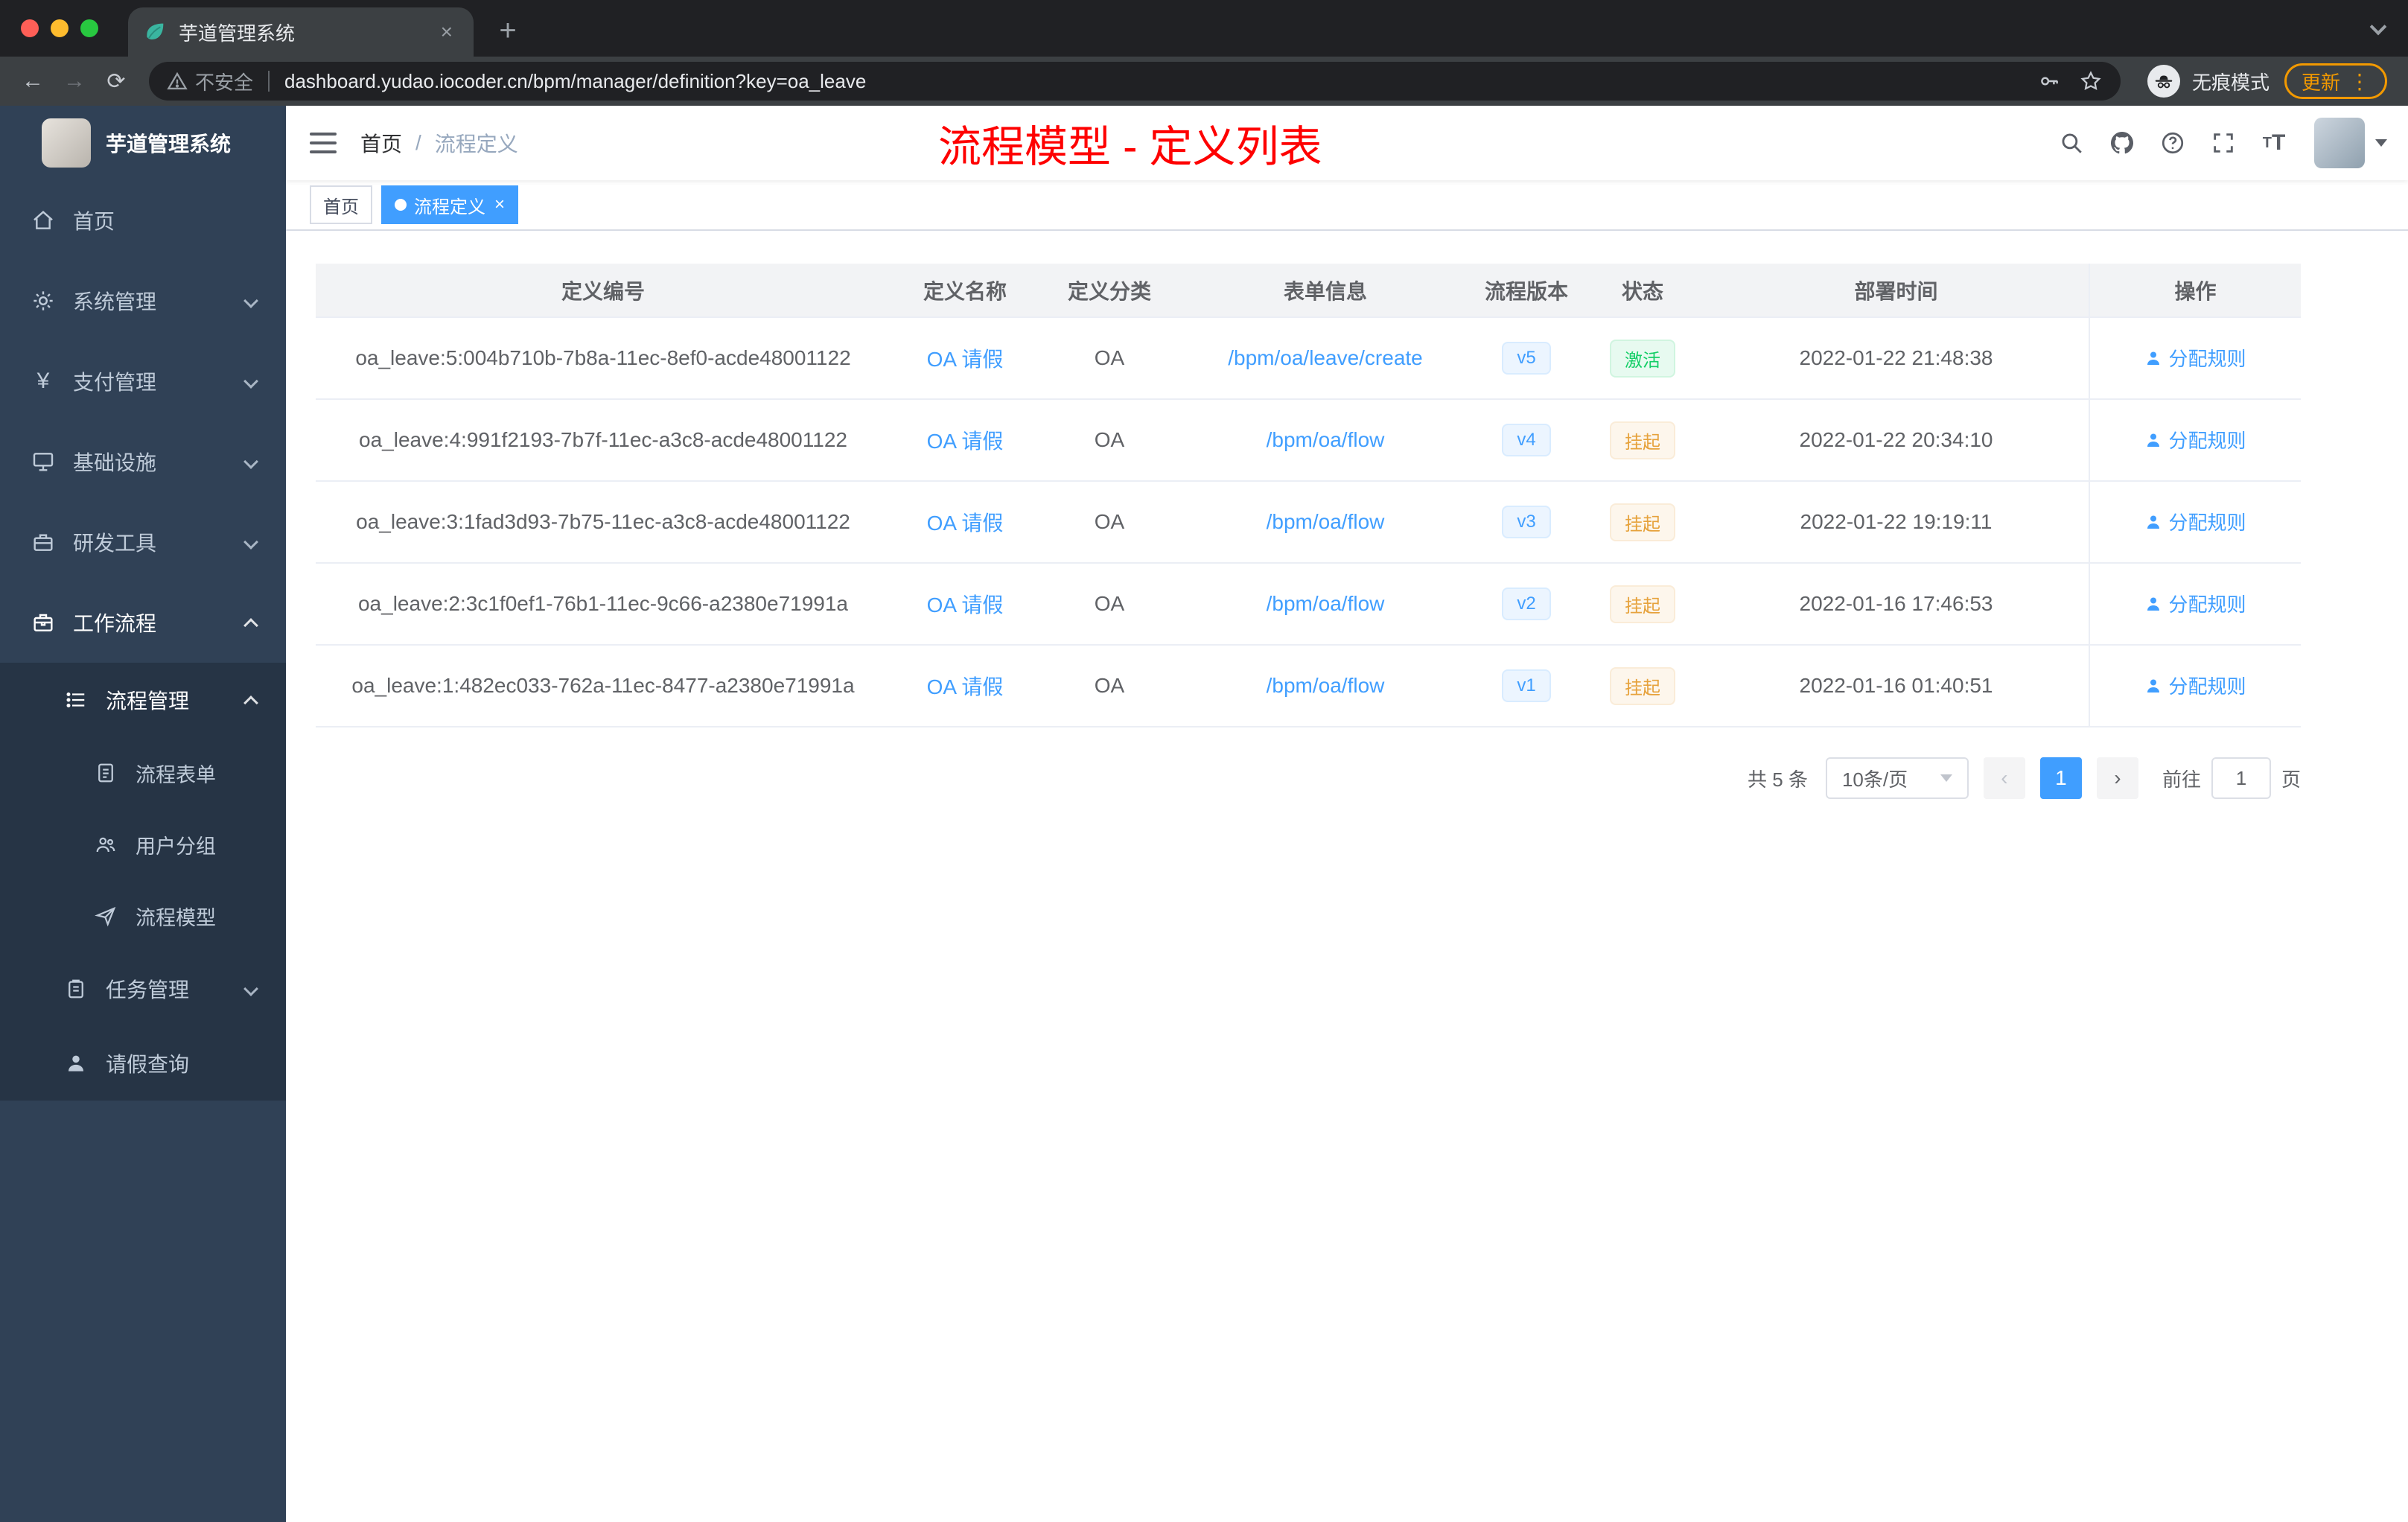  I want to click on sidebar-item-workflow: 工作流程, so click(143, 622).